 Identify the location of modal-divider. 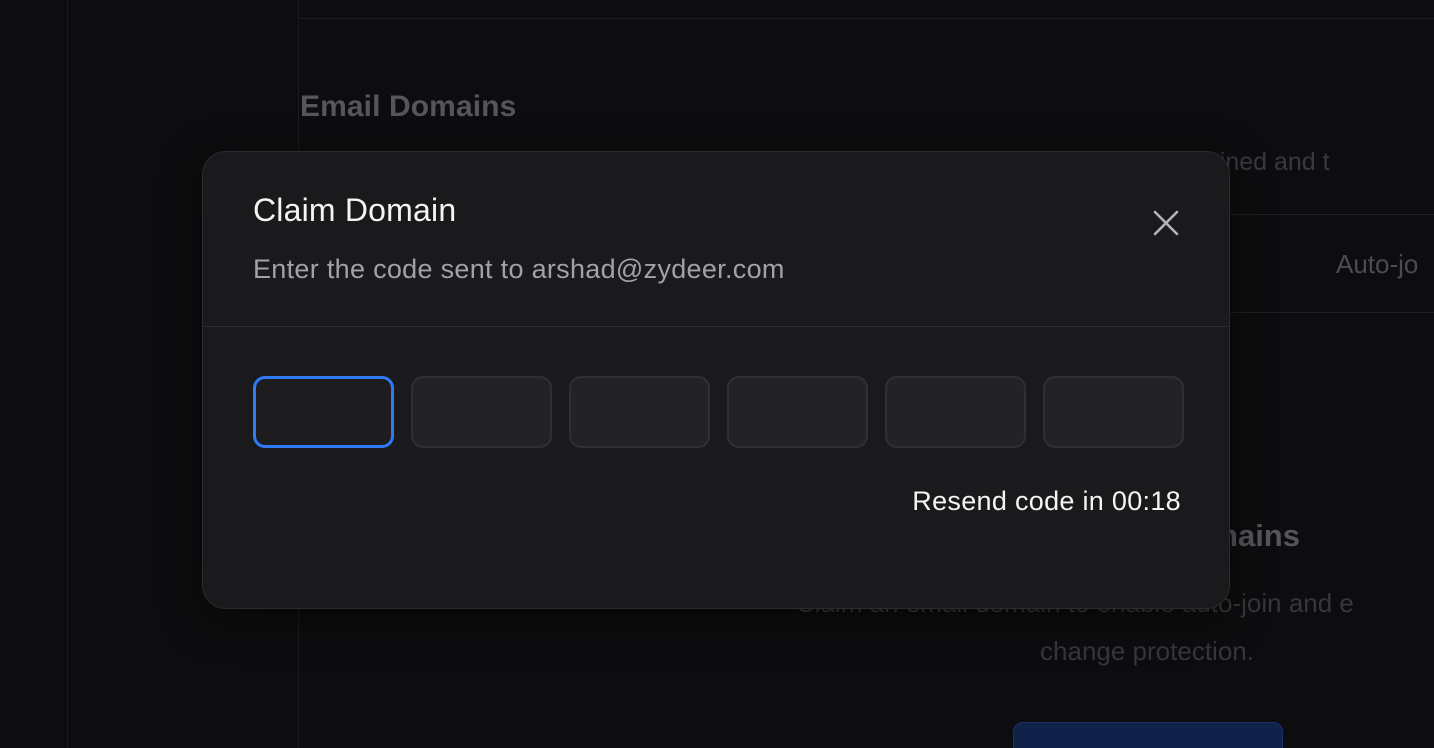
(716, 326).